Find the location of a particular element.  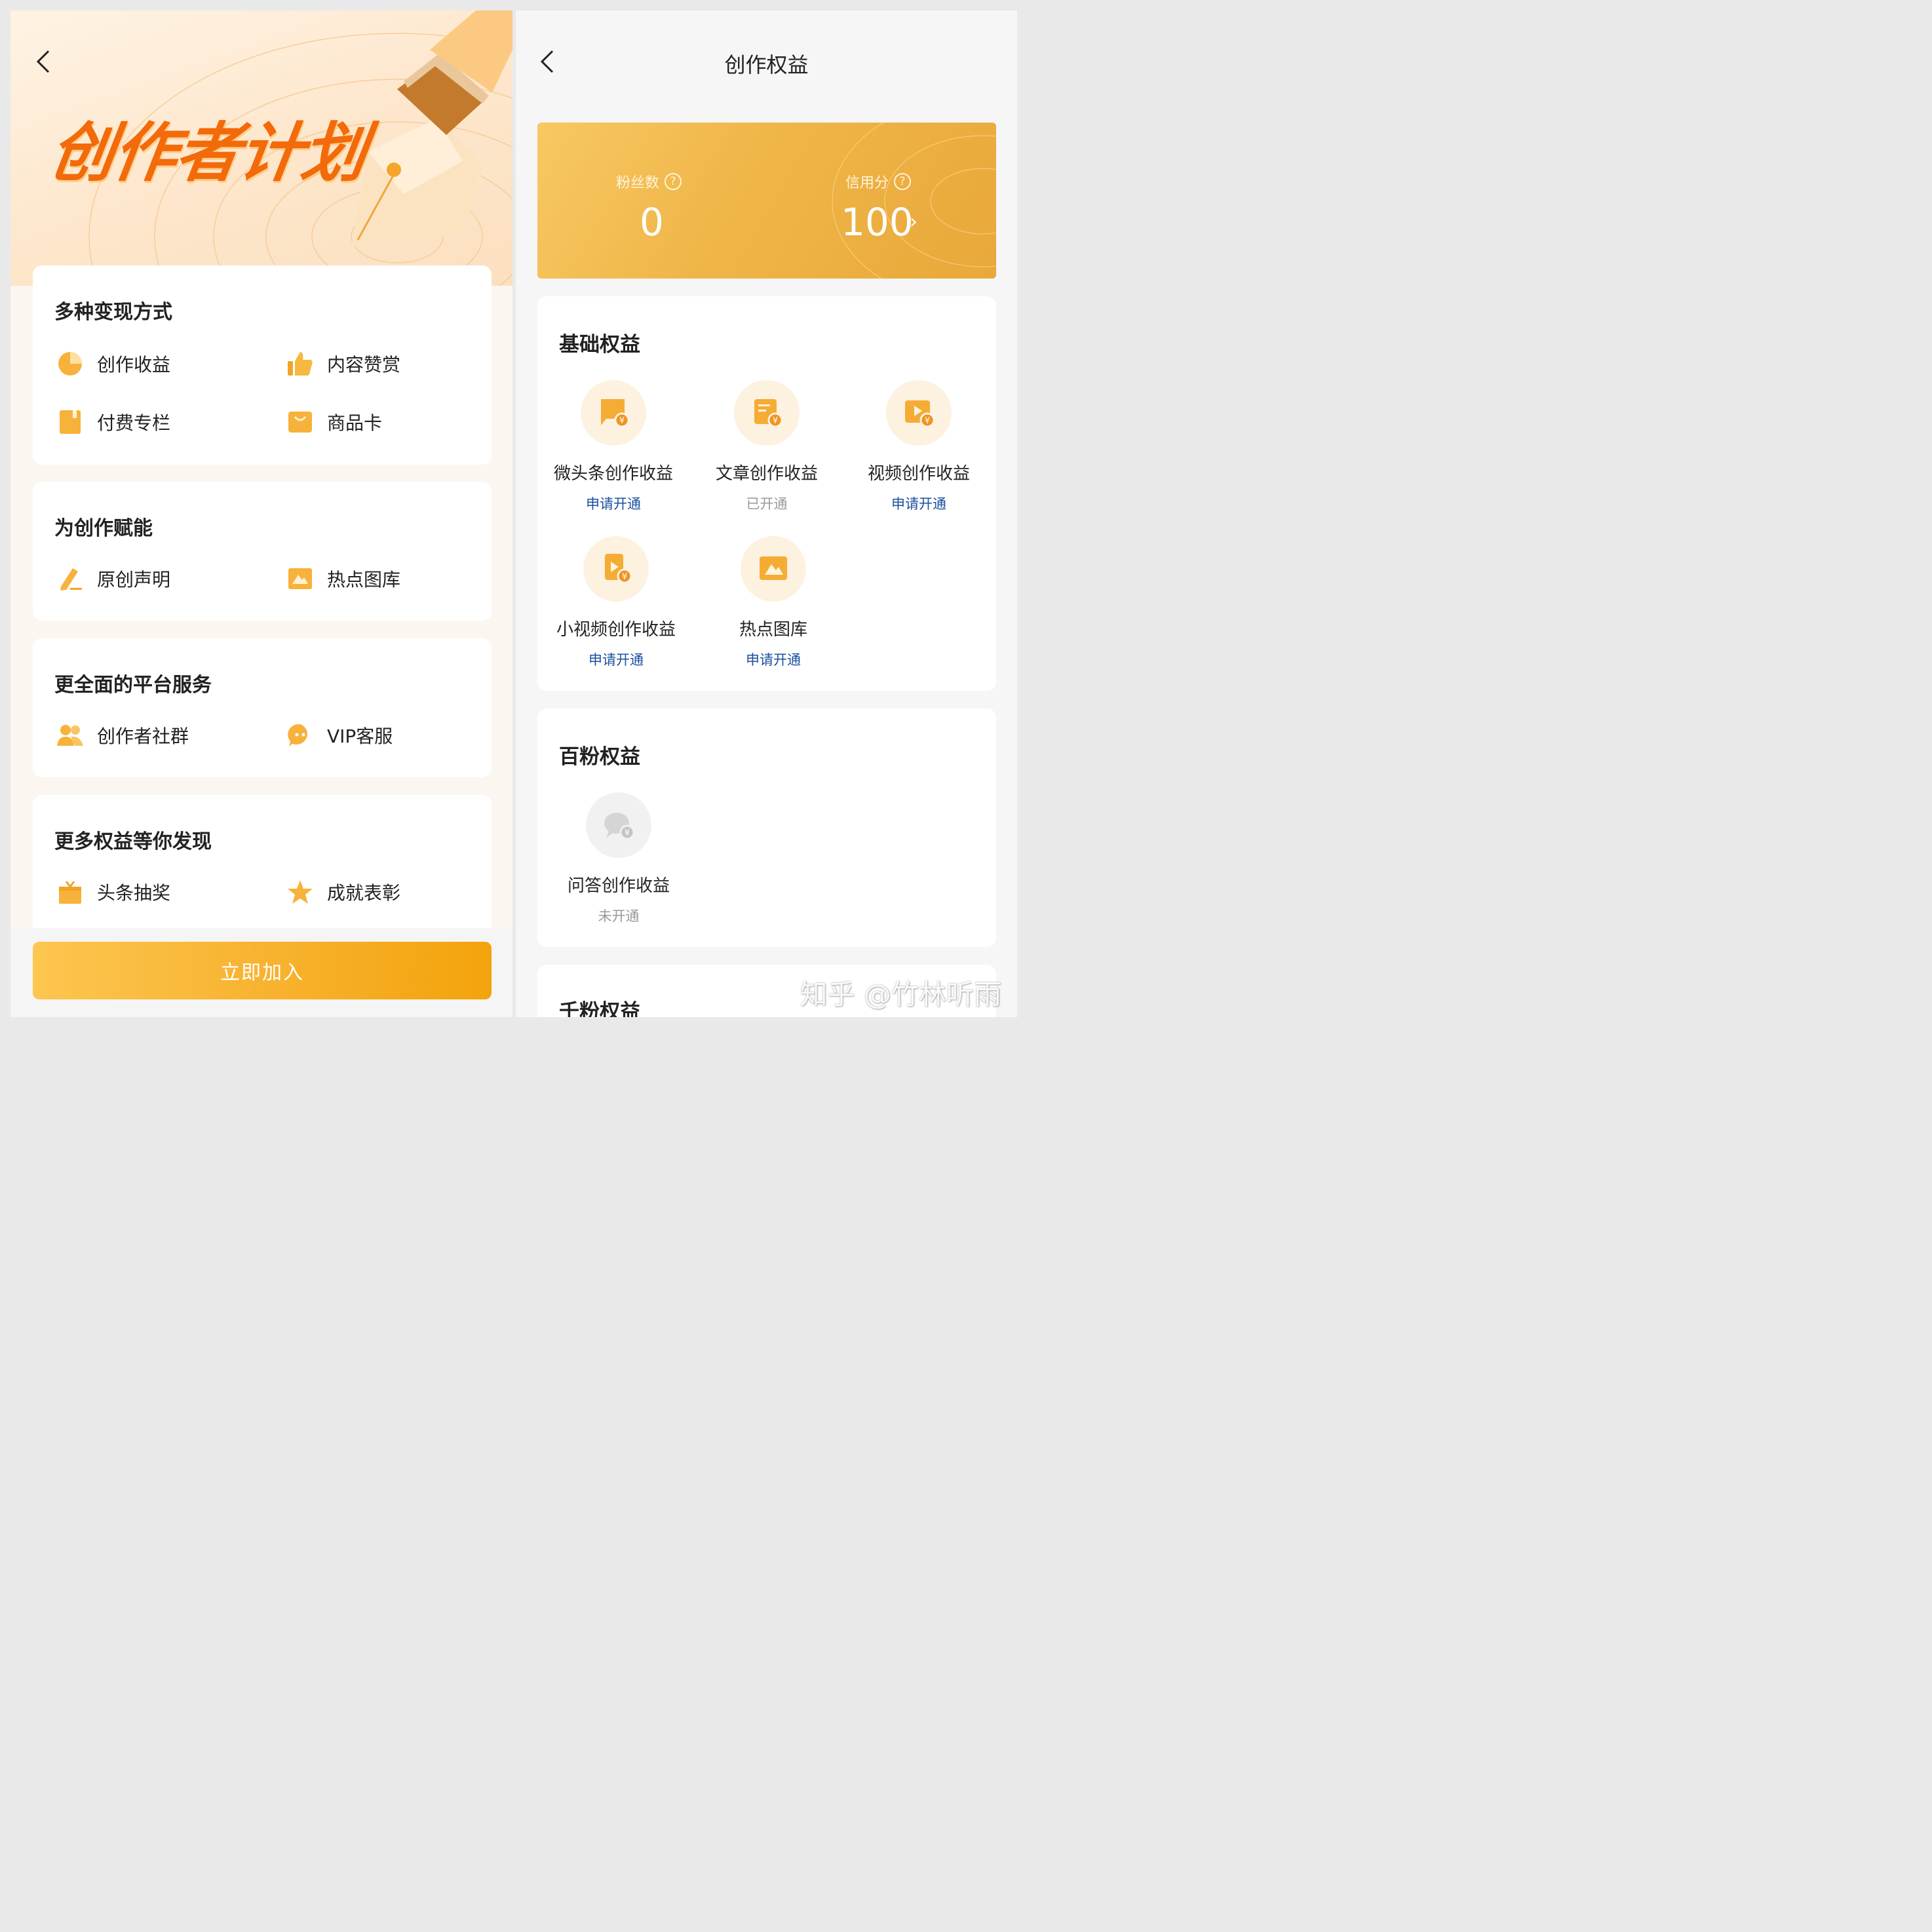

feature-creation-income: 创作收益 is located at coordinates (113, 363).